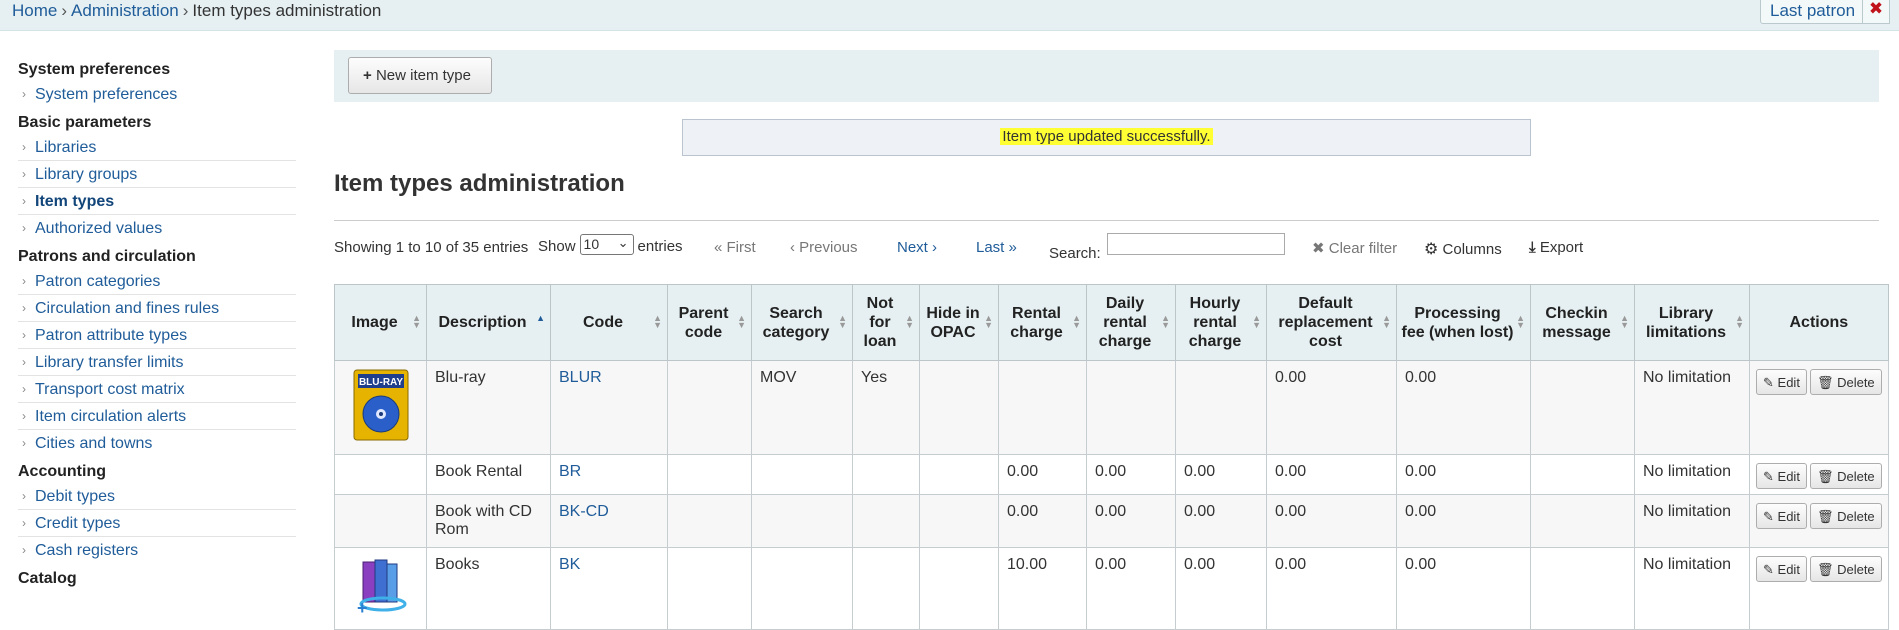 The height and width of the screenshot is (630, 1899). I want to click on sidebar-item-label: Patron attribute types, so click(111, 335).